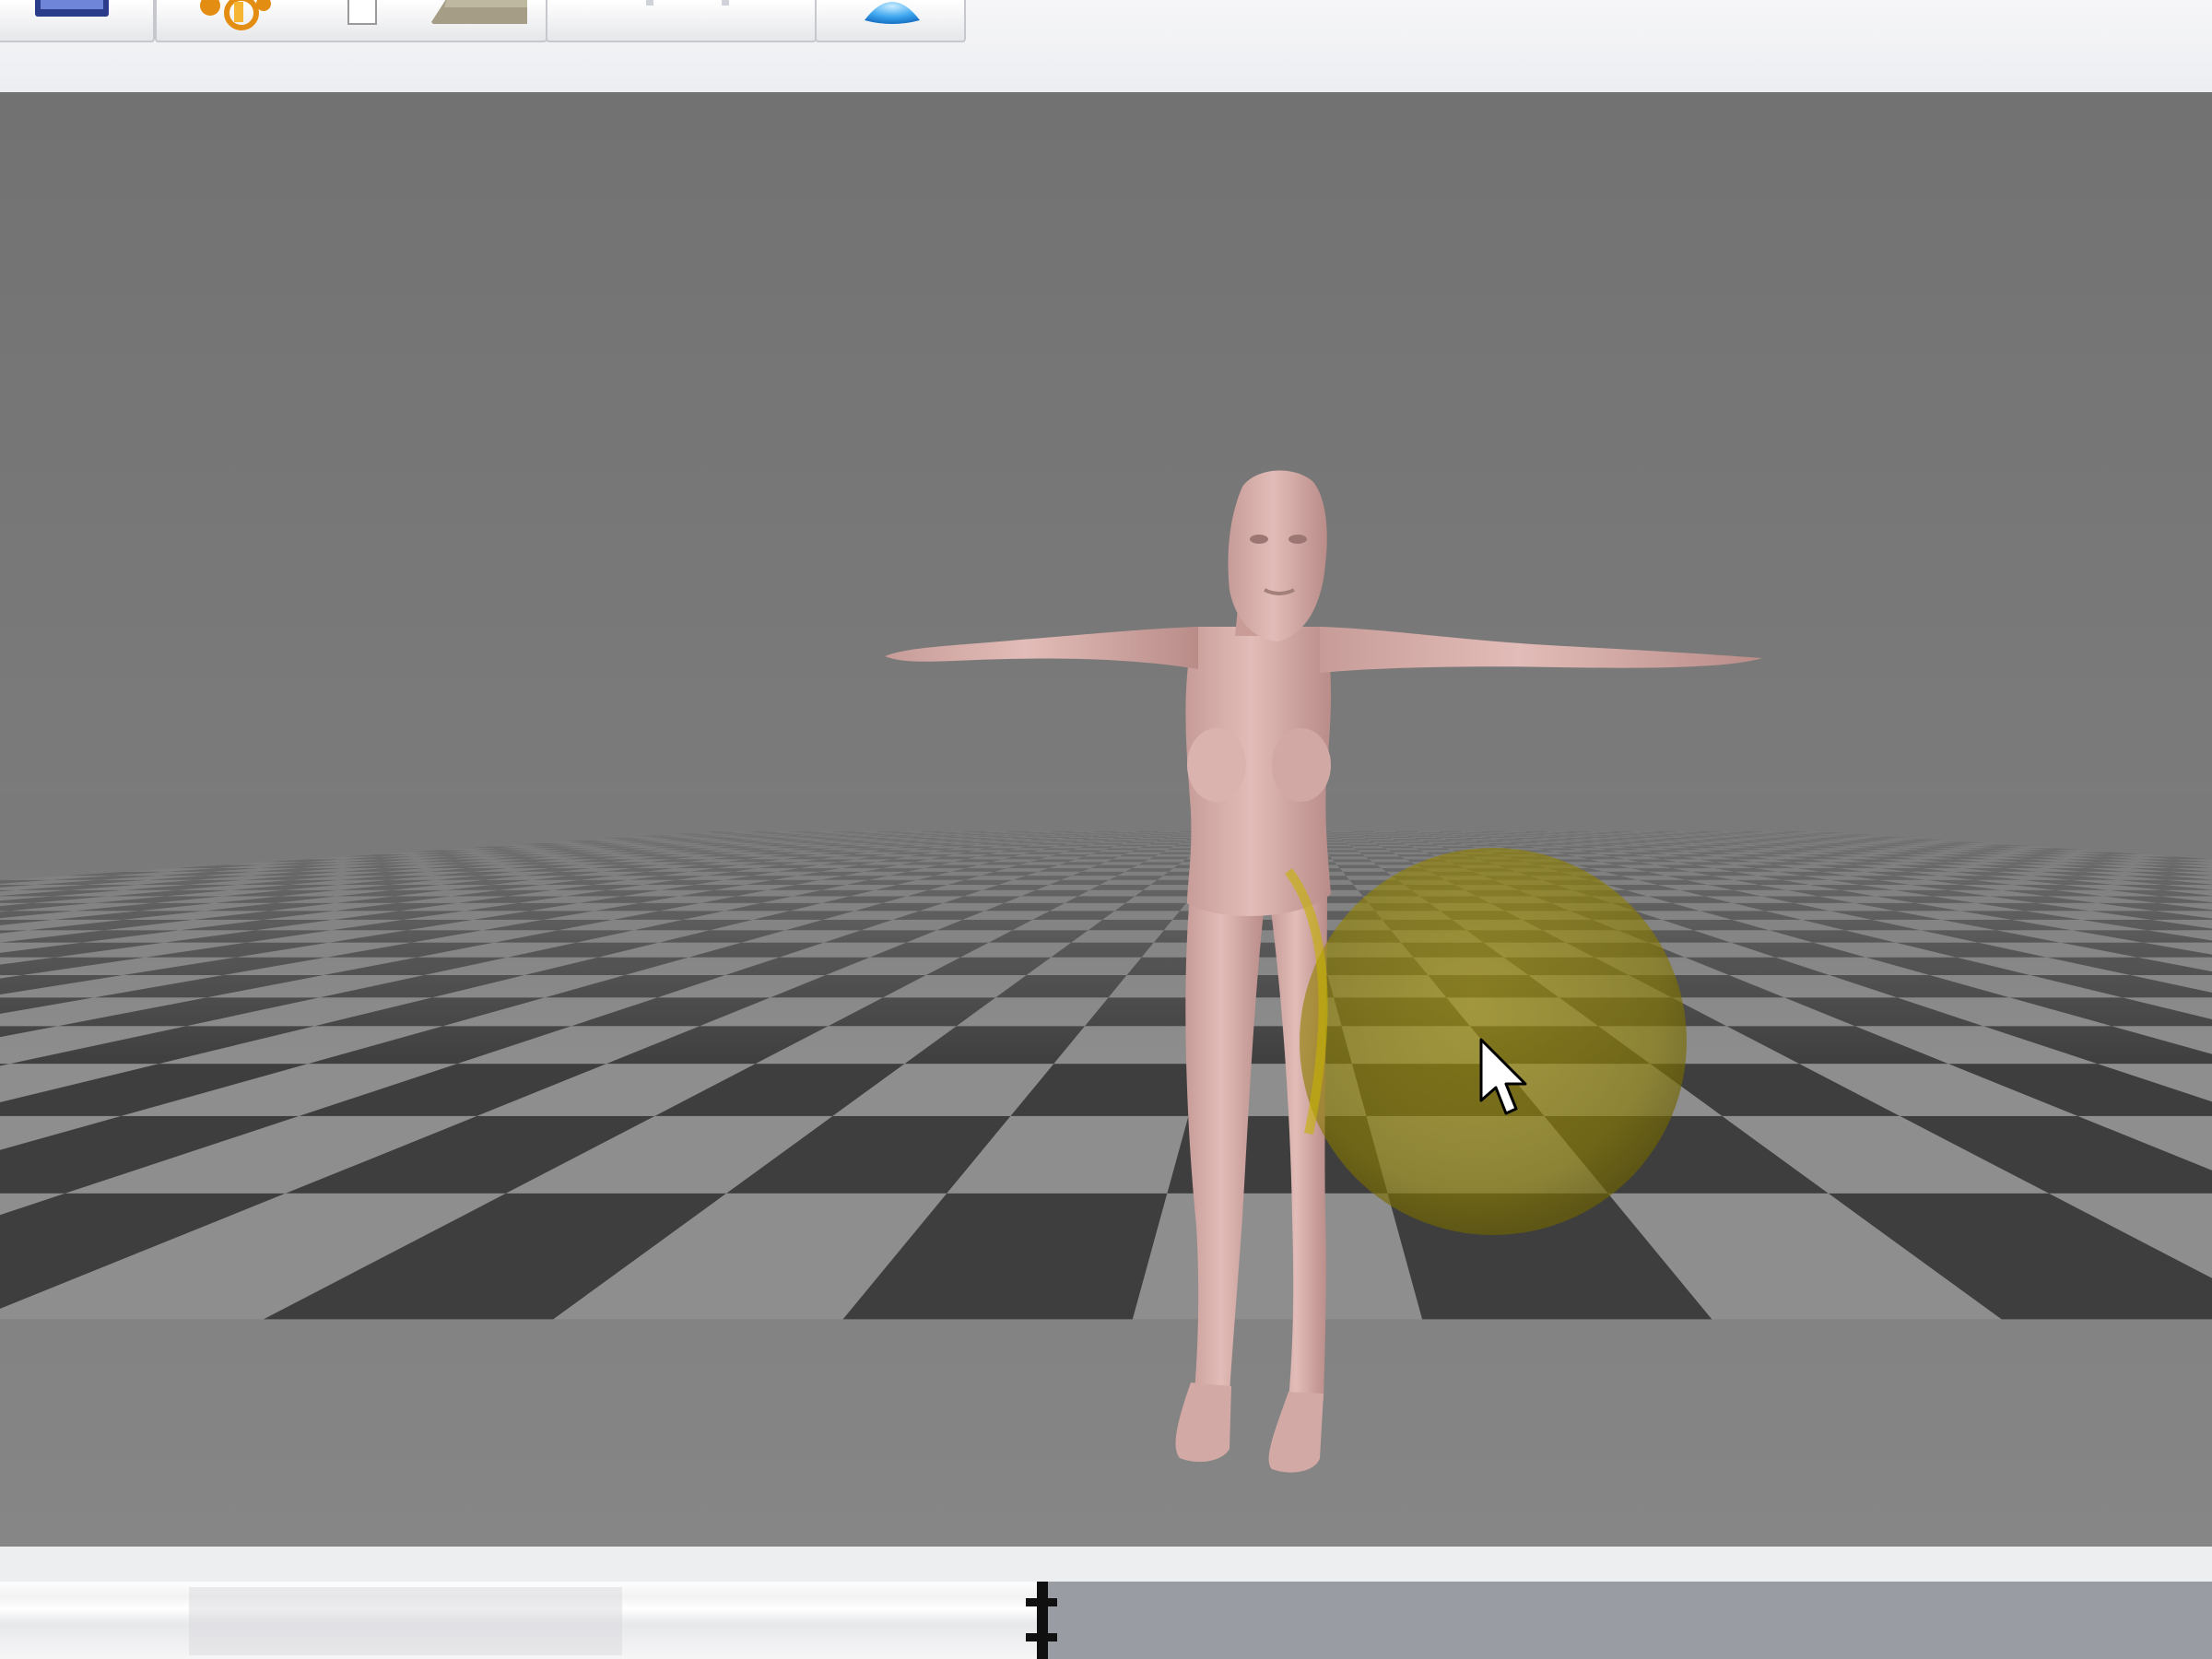 The image size is (2212, 1659). I want to click on timeline-played-region, so click(521, 1620).